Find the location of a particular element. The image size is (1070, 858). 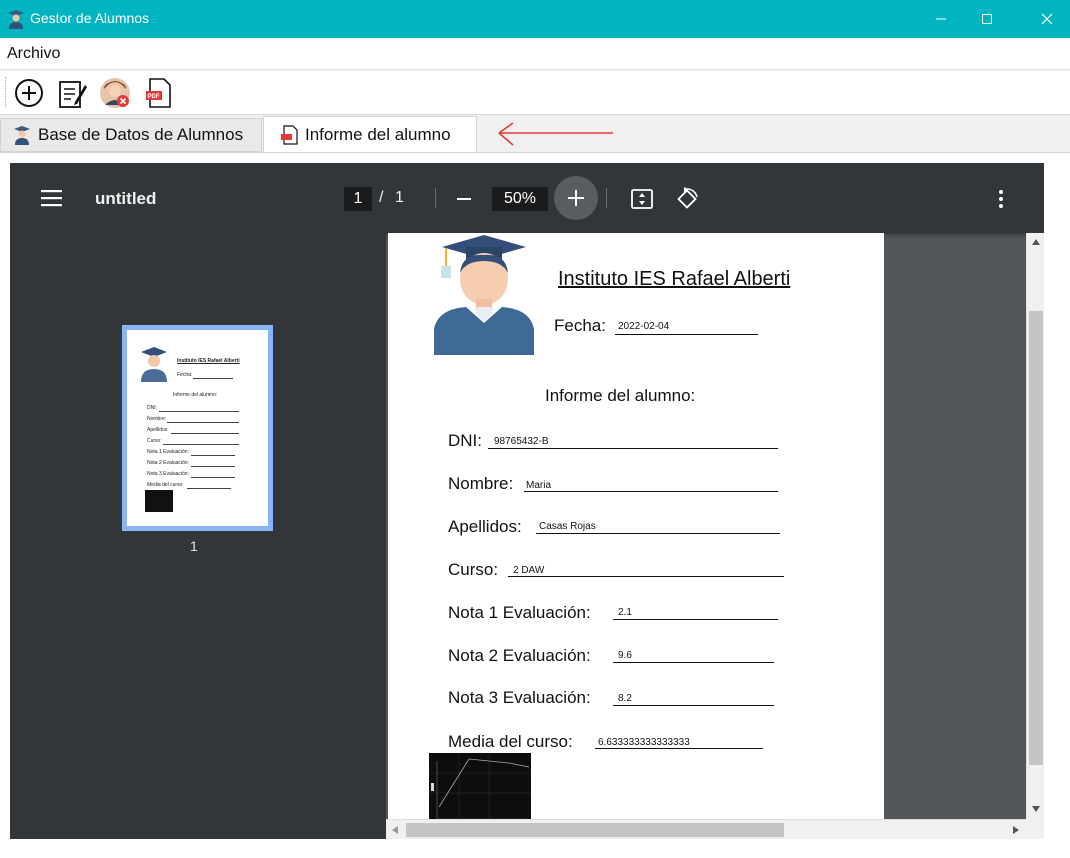

close-button is located at coordinates (1047, 19).